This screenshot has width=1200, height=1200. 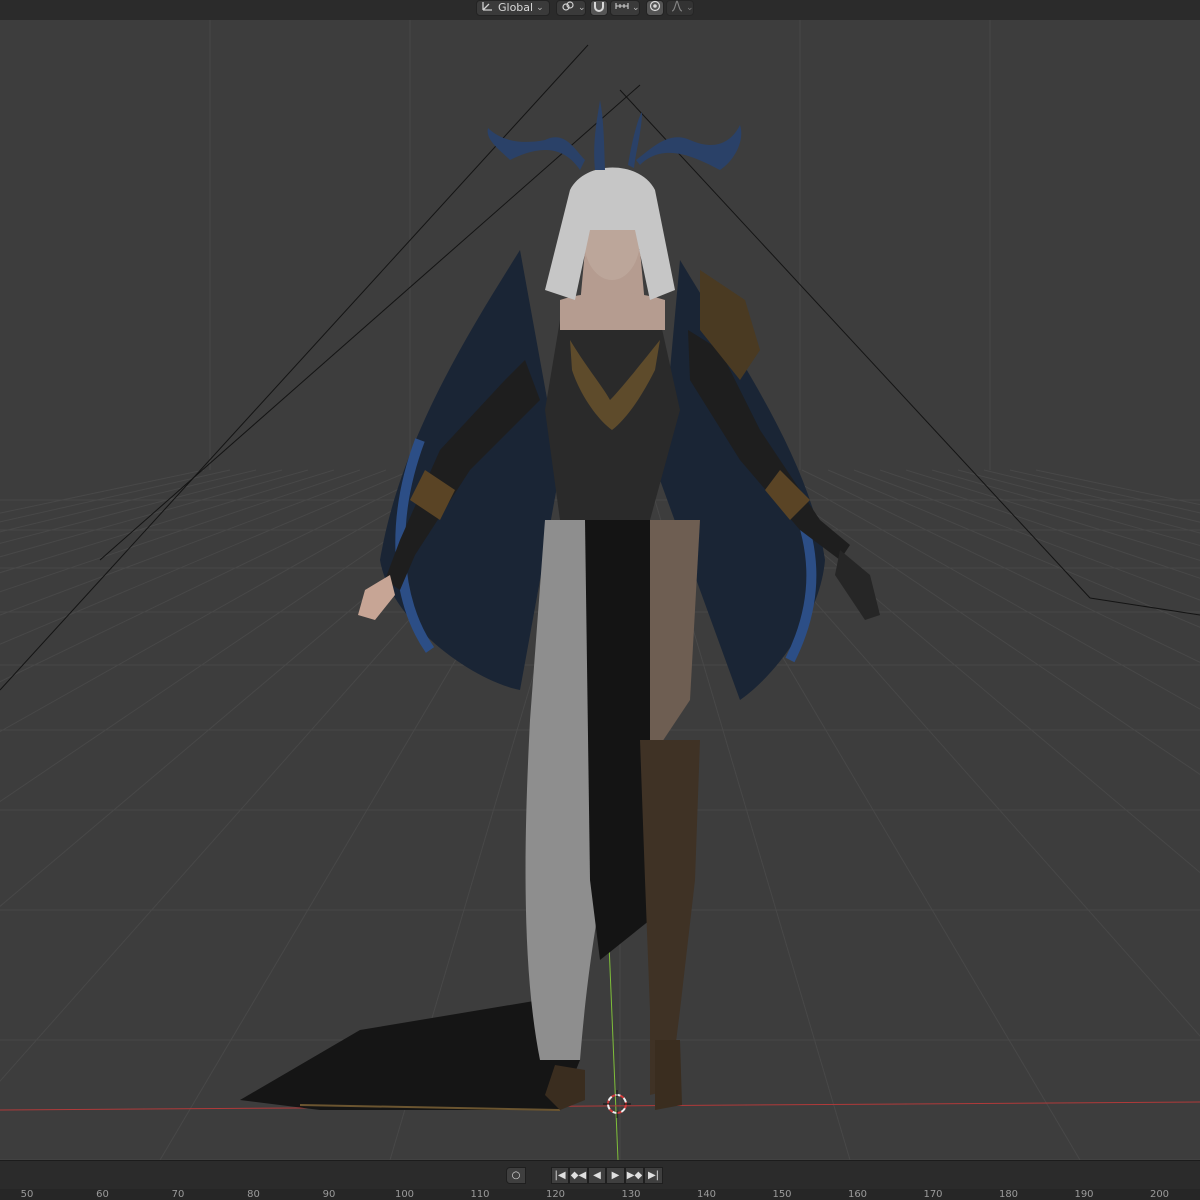 I want to click on frame-tick-label: 190, so click(x=1084, y=1194).